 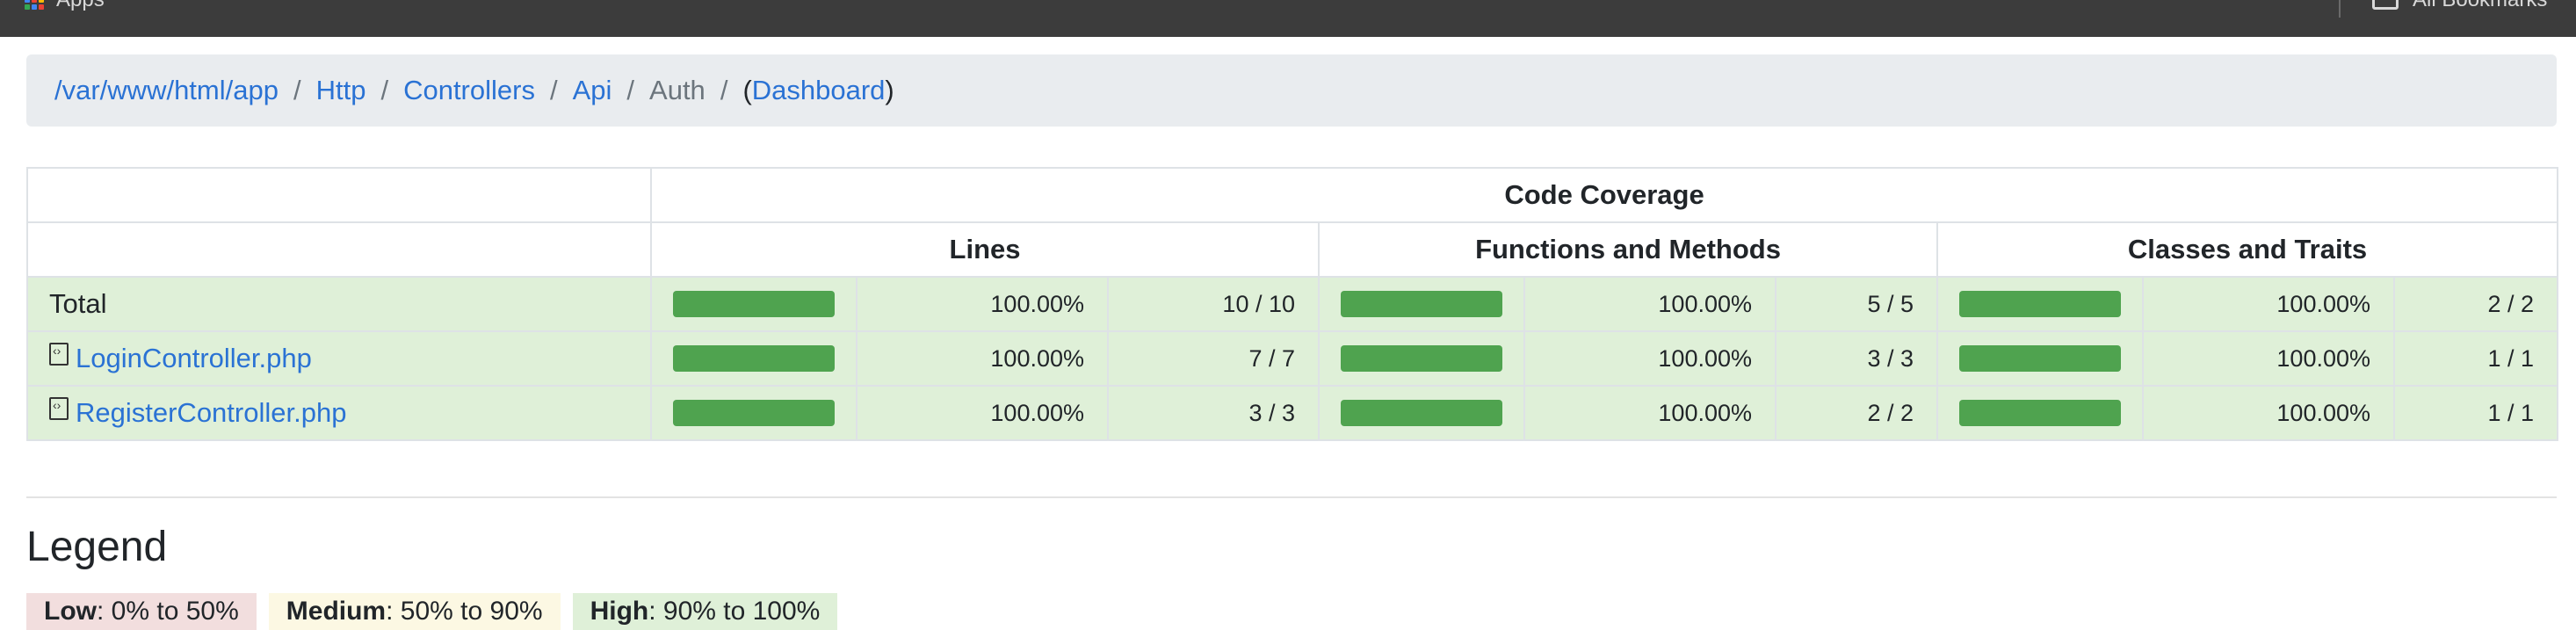 What do you see at coordinates (747, 90) in the screenshot?
I see `dashboard-paren-open: (` at bounding box center [747, 90].